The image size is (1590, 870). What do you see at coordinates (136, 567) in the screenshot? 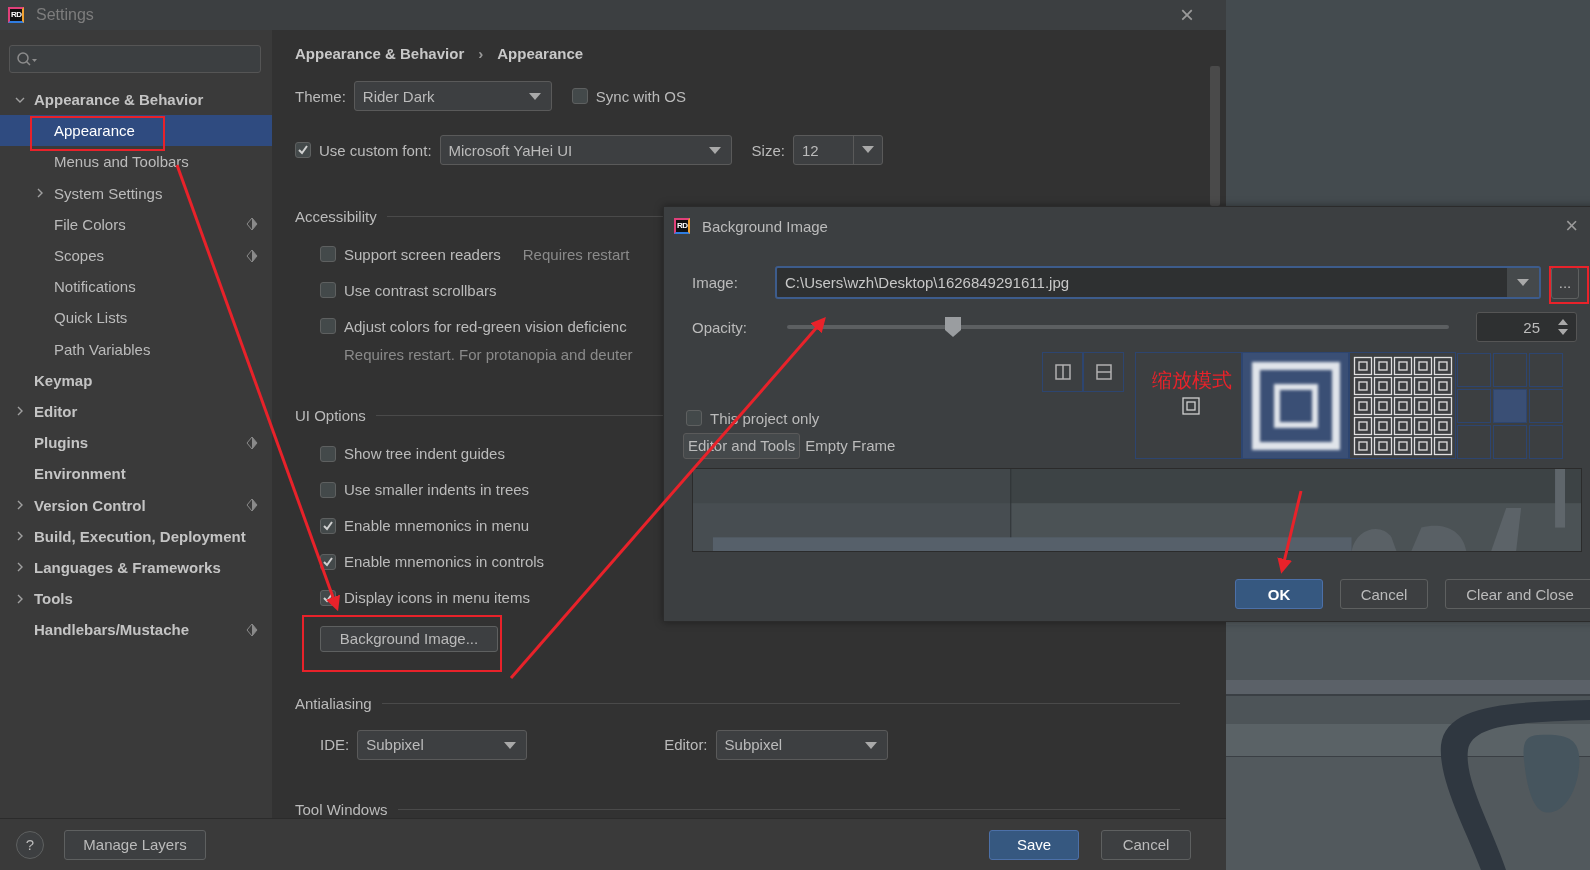
I see `tree-item: Languages & Frameworks` at bounding box center [136, 567].